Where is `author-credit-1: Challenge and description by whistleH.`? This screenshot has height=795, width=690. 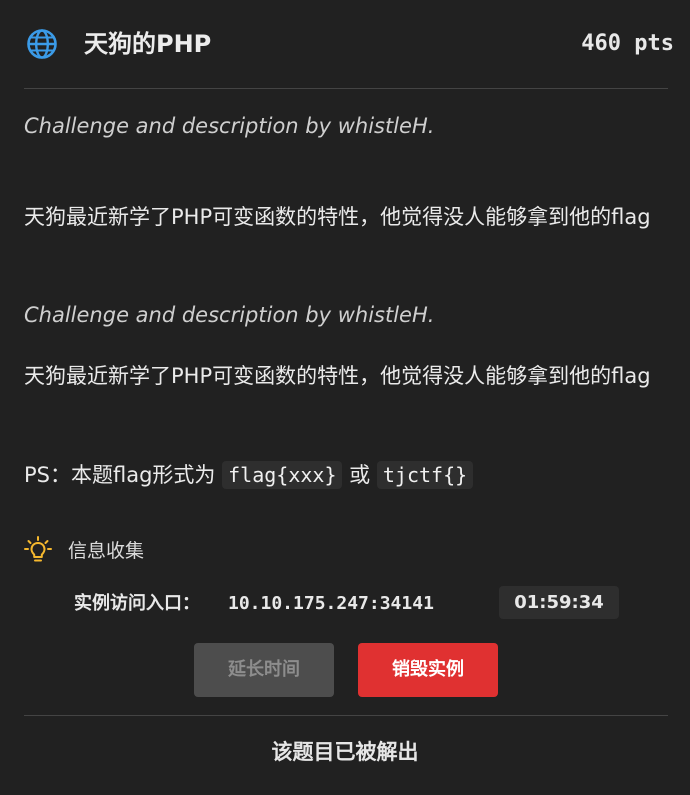 author-credit-1: Challenge and description by whistleH. is located at coordinates (229, 126).